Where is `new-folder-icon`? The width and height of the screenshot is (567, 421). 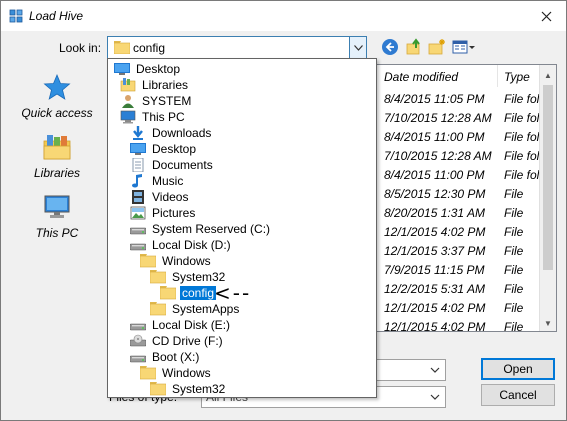
new-folder-icon is located at coordinates (437, 47).